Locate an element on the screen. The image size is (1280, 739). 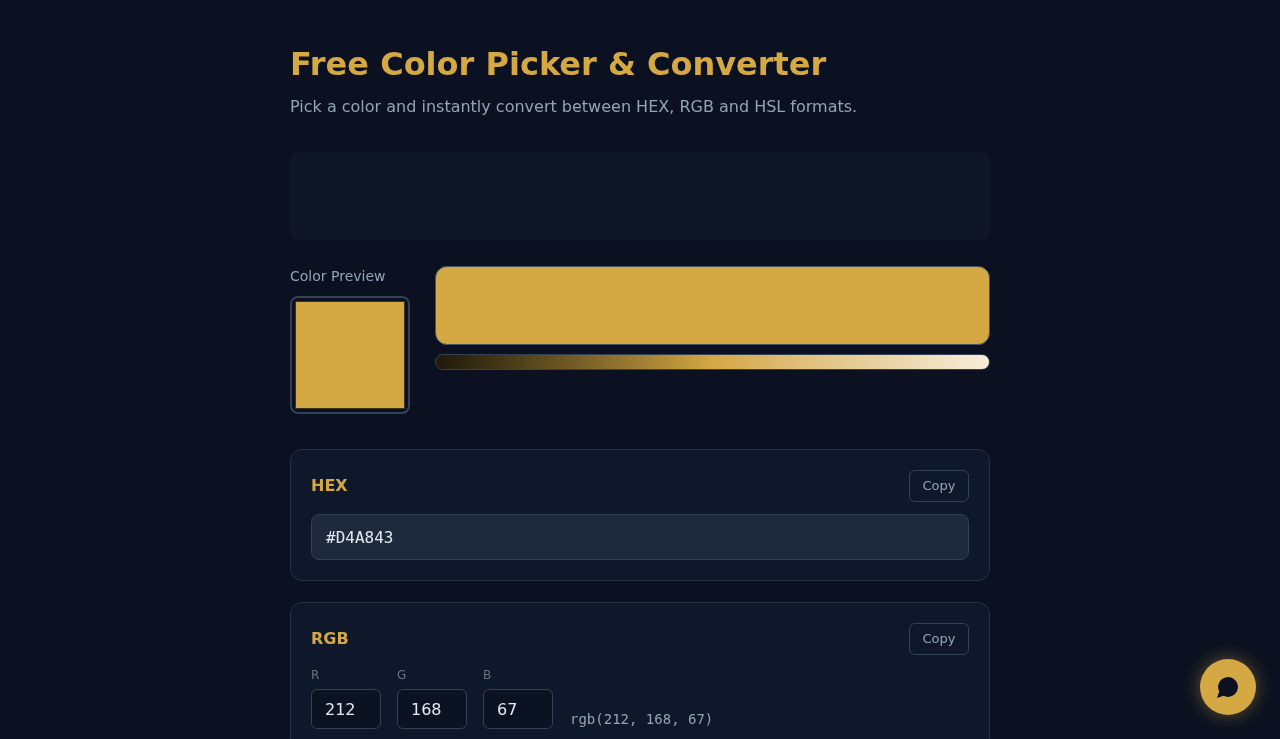
channel-value-field: 212 is located at coordinates (346, 709).